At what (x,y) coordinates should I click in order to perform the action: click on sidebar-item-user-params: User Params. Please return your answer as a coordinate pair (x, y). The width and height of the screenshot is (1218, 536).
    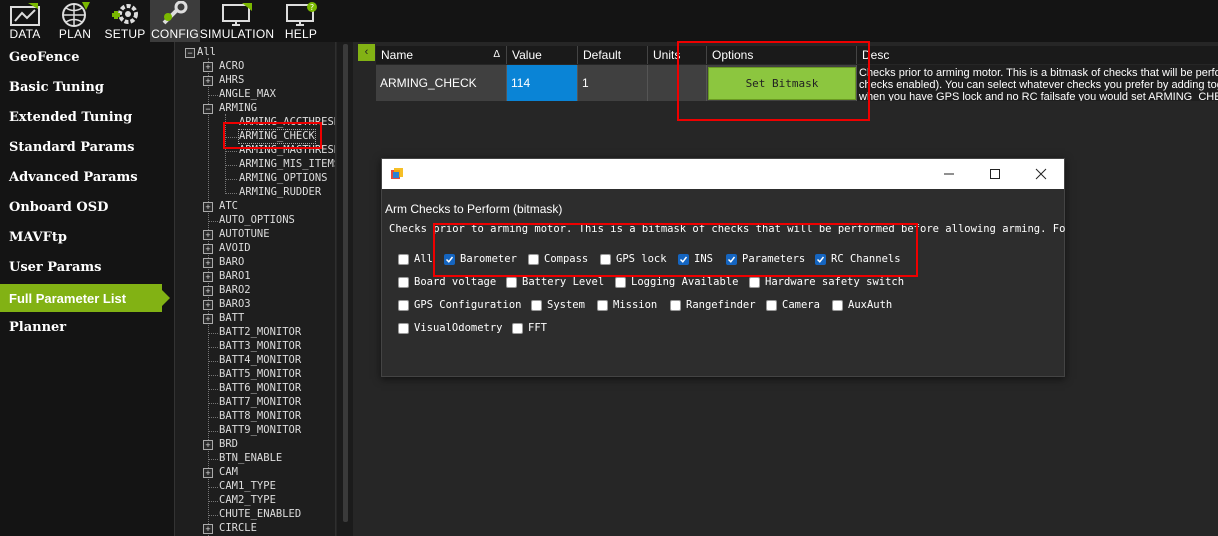
    Looking at the image, I should click on (55, 267).